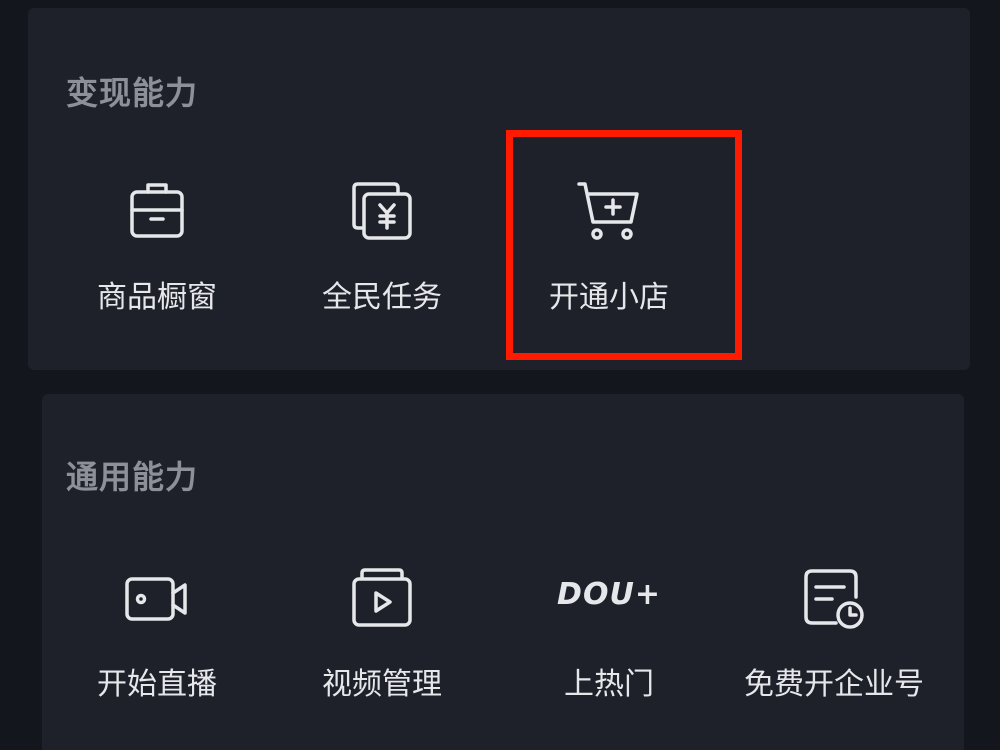 The height and width of the screenshot is (750, 1000). What do you see at coordinates (609, 650) in the screenshot?
I see `hot-promote-button: DOU+ 上热门` at bounding box center [609, 650].